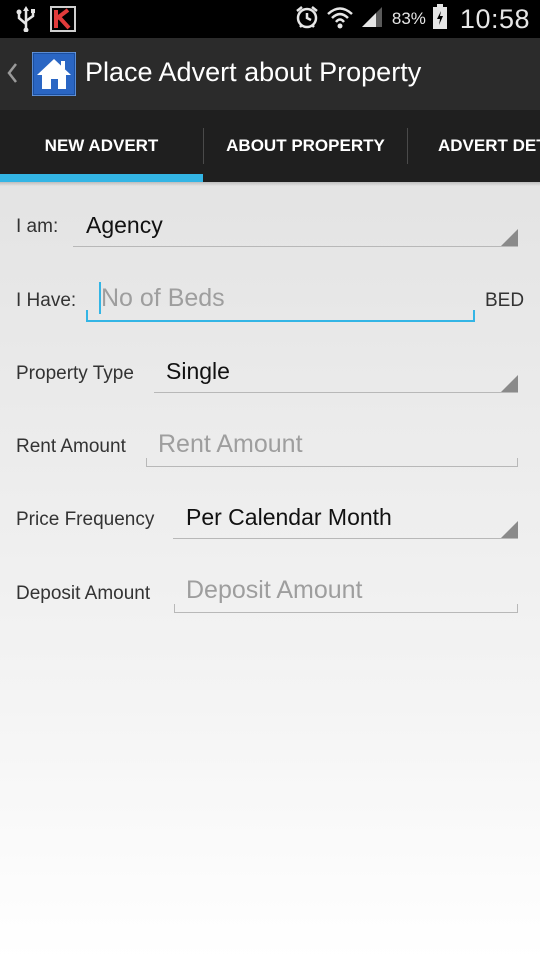  What do you see at coordinates (274, 590) in the screenshot?
I see `deposit-amount-placeholder: Deposit Amount` at bounding box center [274, 590].